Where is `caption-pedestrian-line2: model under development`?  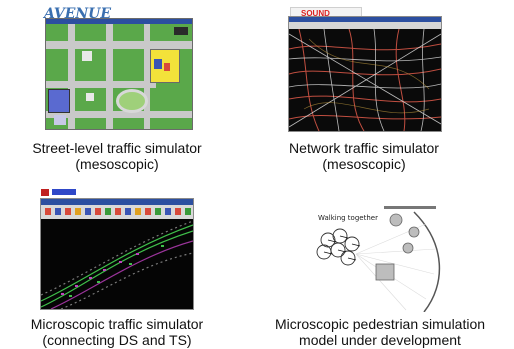
caption-pedestrian-line2: model under development is located at coordinates (380, 340).